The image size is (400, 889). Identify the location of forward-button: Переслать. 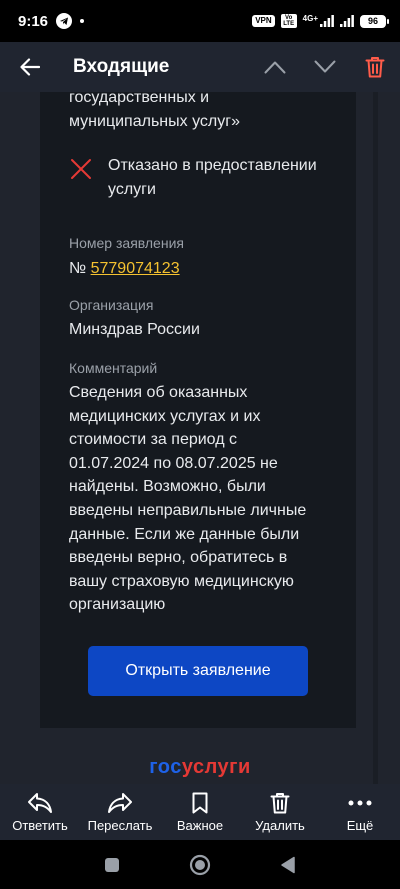
(120, 812).